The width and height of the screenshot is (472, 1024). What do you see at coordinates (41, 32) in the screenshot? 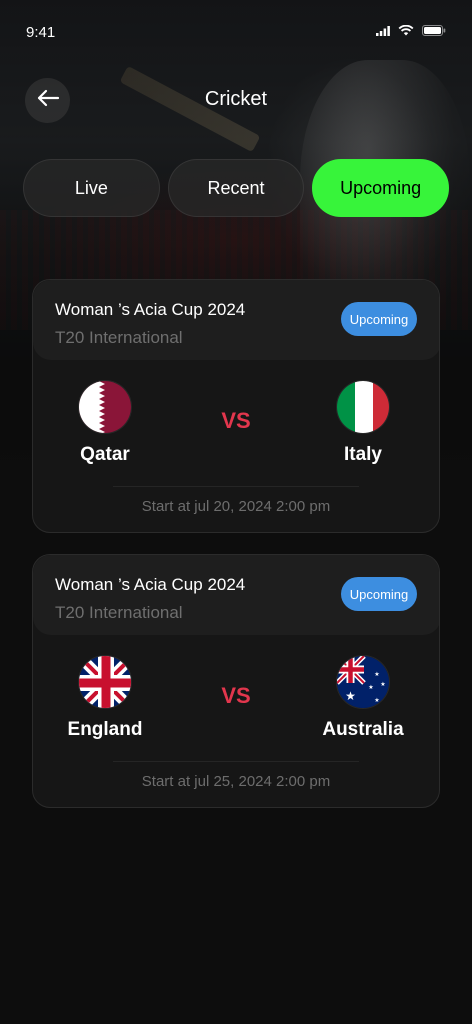
I see `status-time: 9:41` at bounding box center [41, 32].